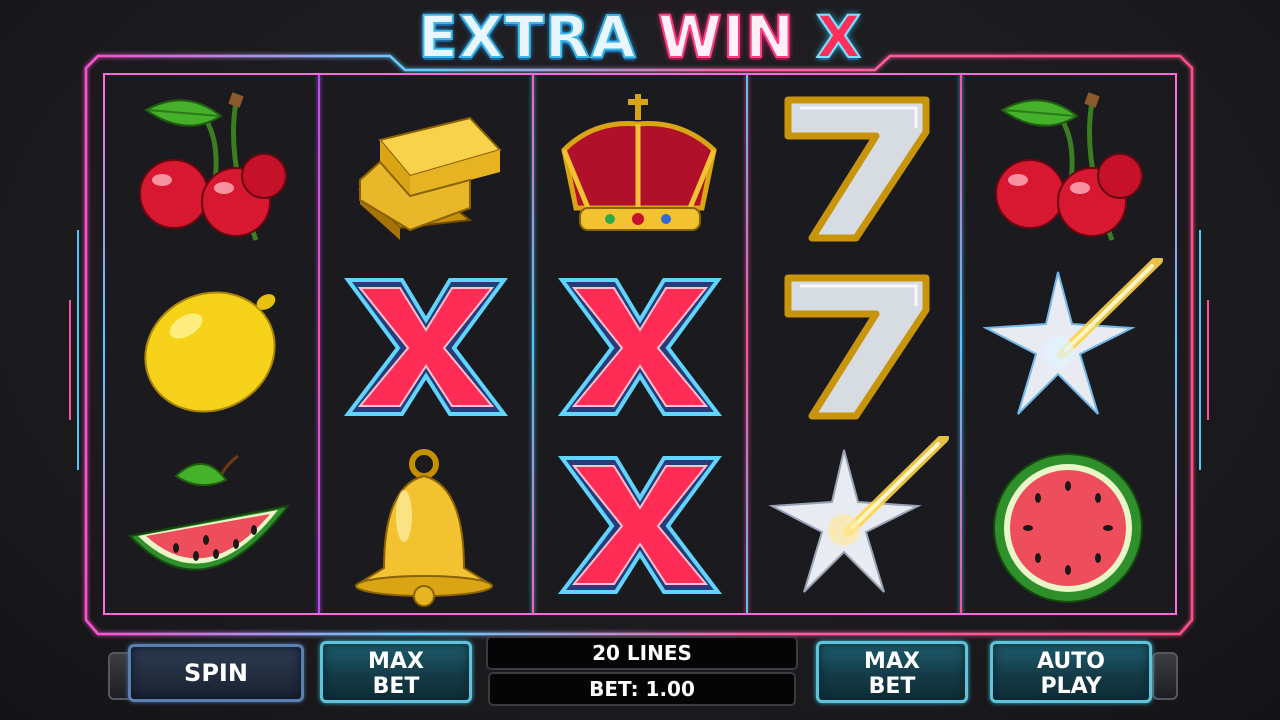  What do you see at coordinates (1165, 676) in the screenshot?
I see `right-side-cap` at bounding box center [1165, 676].